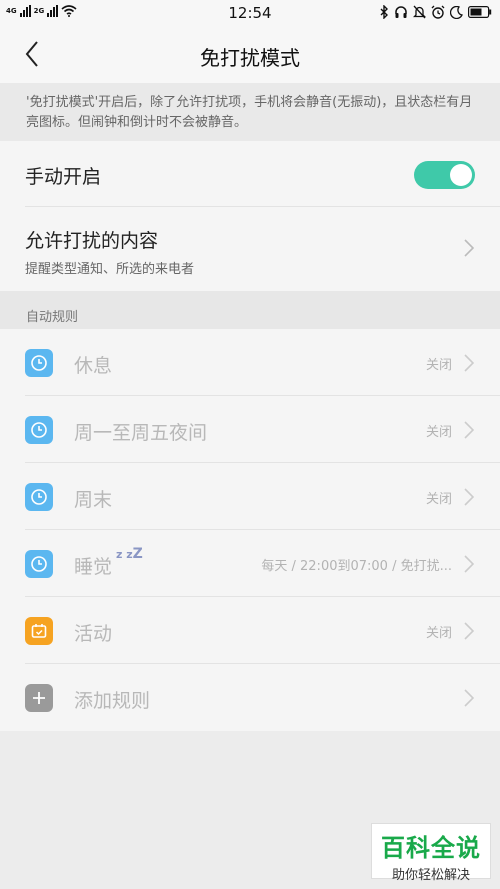 This screenshot has height=889, width=500. Describe the element at coordinates (262, 249) in the screenshot. I see `allow-interrupt-row: 允许打扰的内容 提醒类型通知、所选的来电者` at that location.